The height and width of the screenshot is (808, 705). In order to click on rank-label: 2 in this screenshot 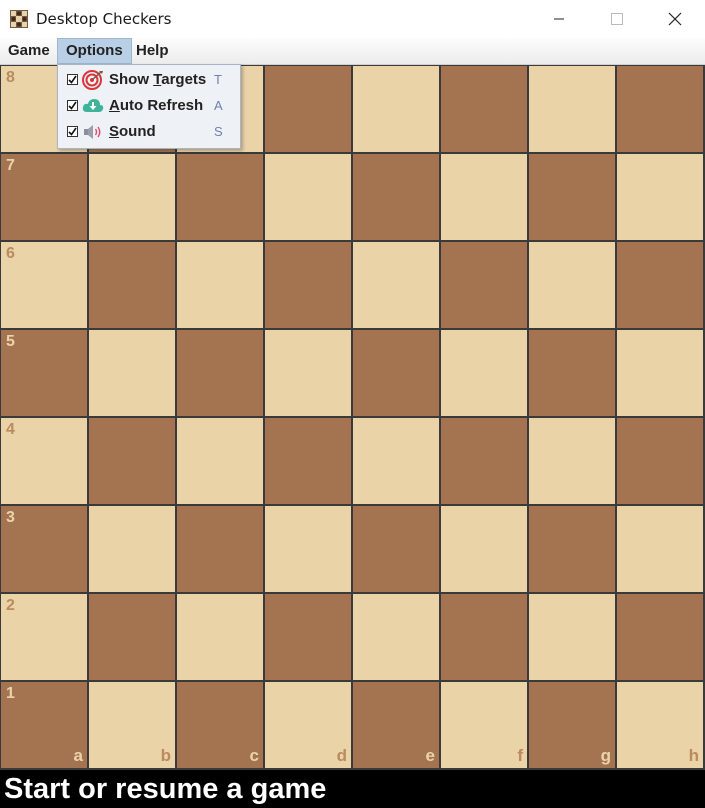, I will do `click(10, 605)`.